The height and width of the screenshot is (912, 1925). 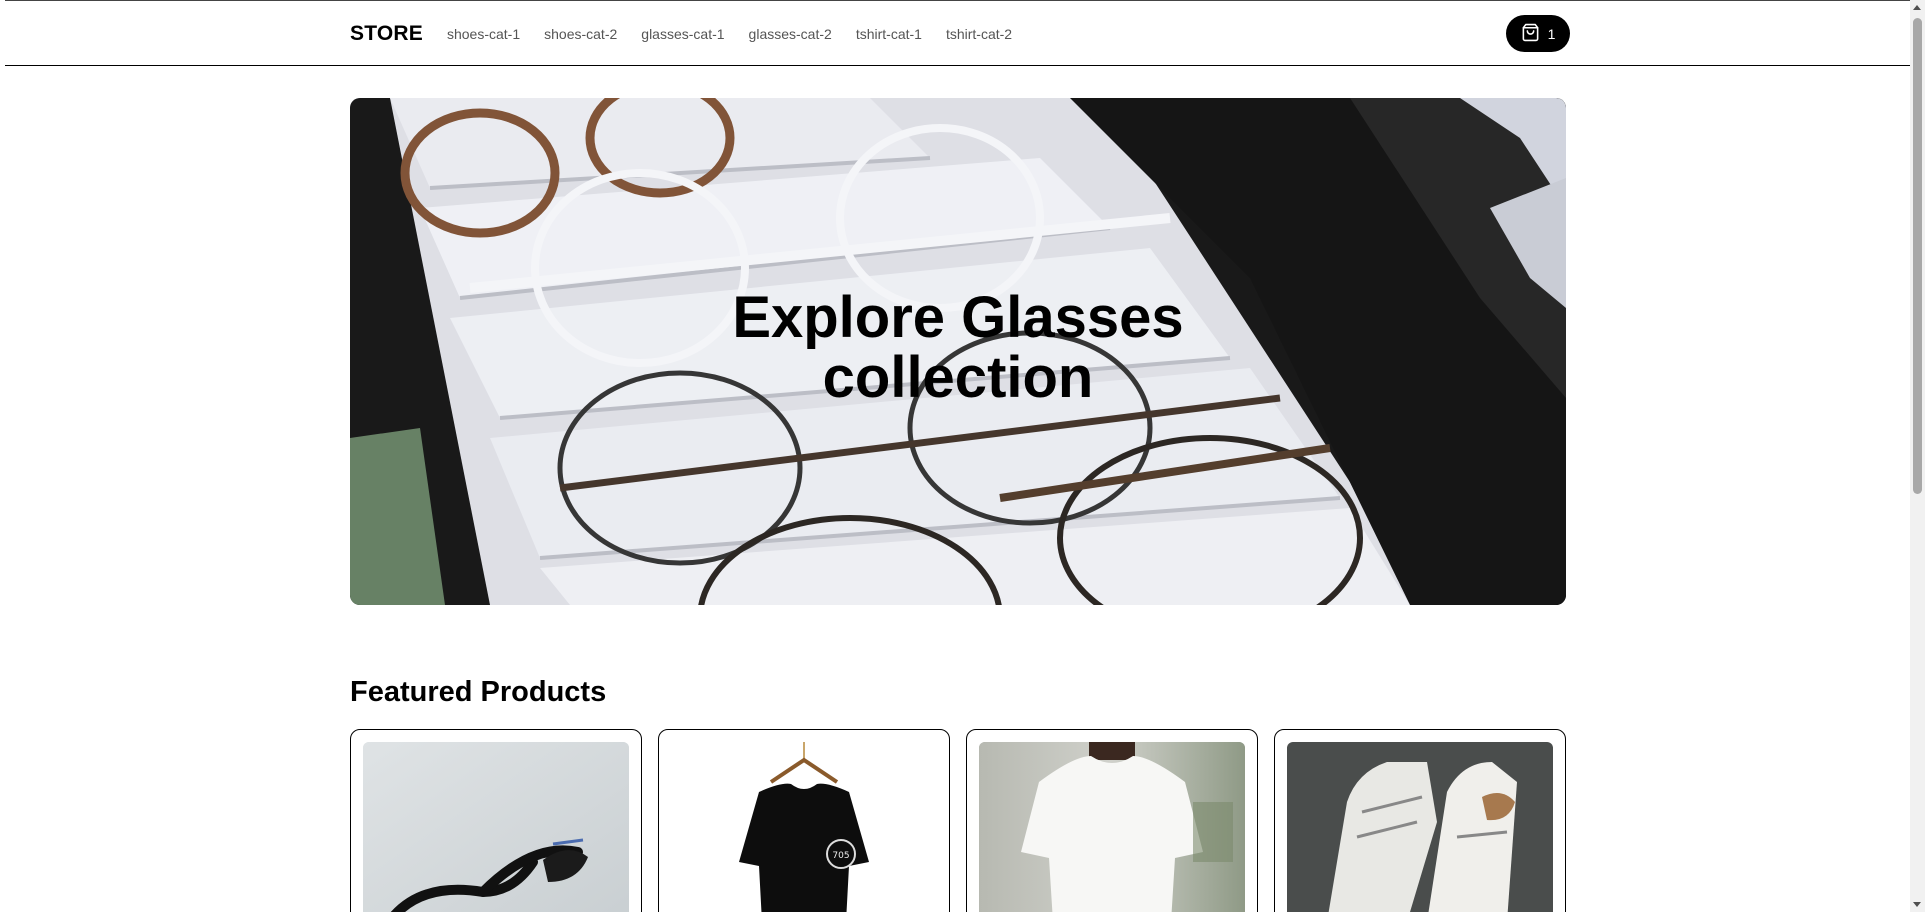 I want to click on nav-link-glasses-cat-1: glasses-cat-1, so click(x=682, y=34).